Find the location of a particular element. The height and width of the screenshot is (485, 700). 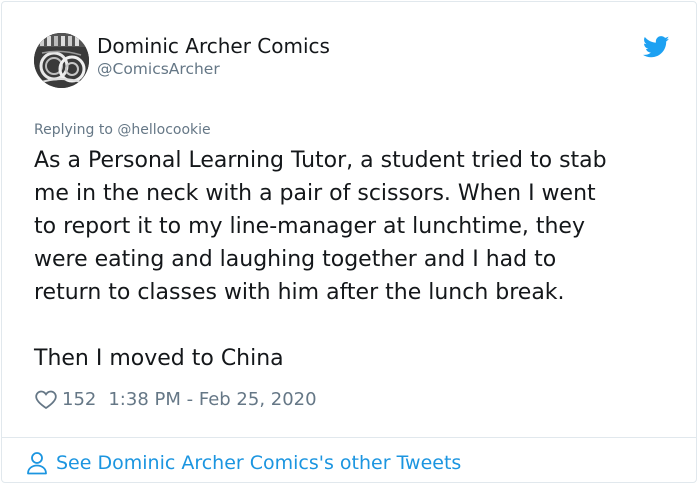

tweet-timestamp: 1:38 PM - Feb 25, 2020 is located at coordinates (212, 399).